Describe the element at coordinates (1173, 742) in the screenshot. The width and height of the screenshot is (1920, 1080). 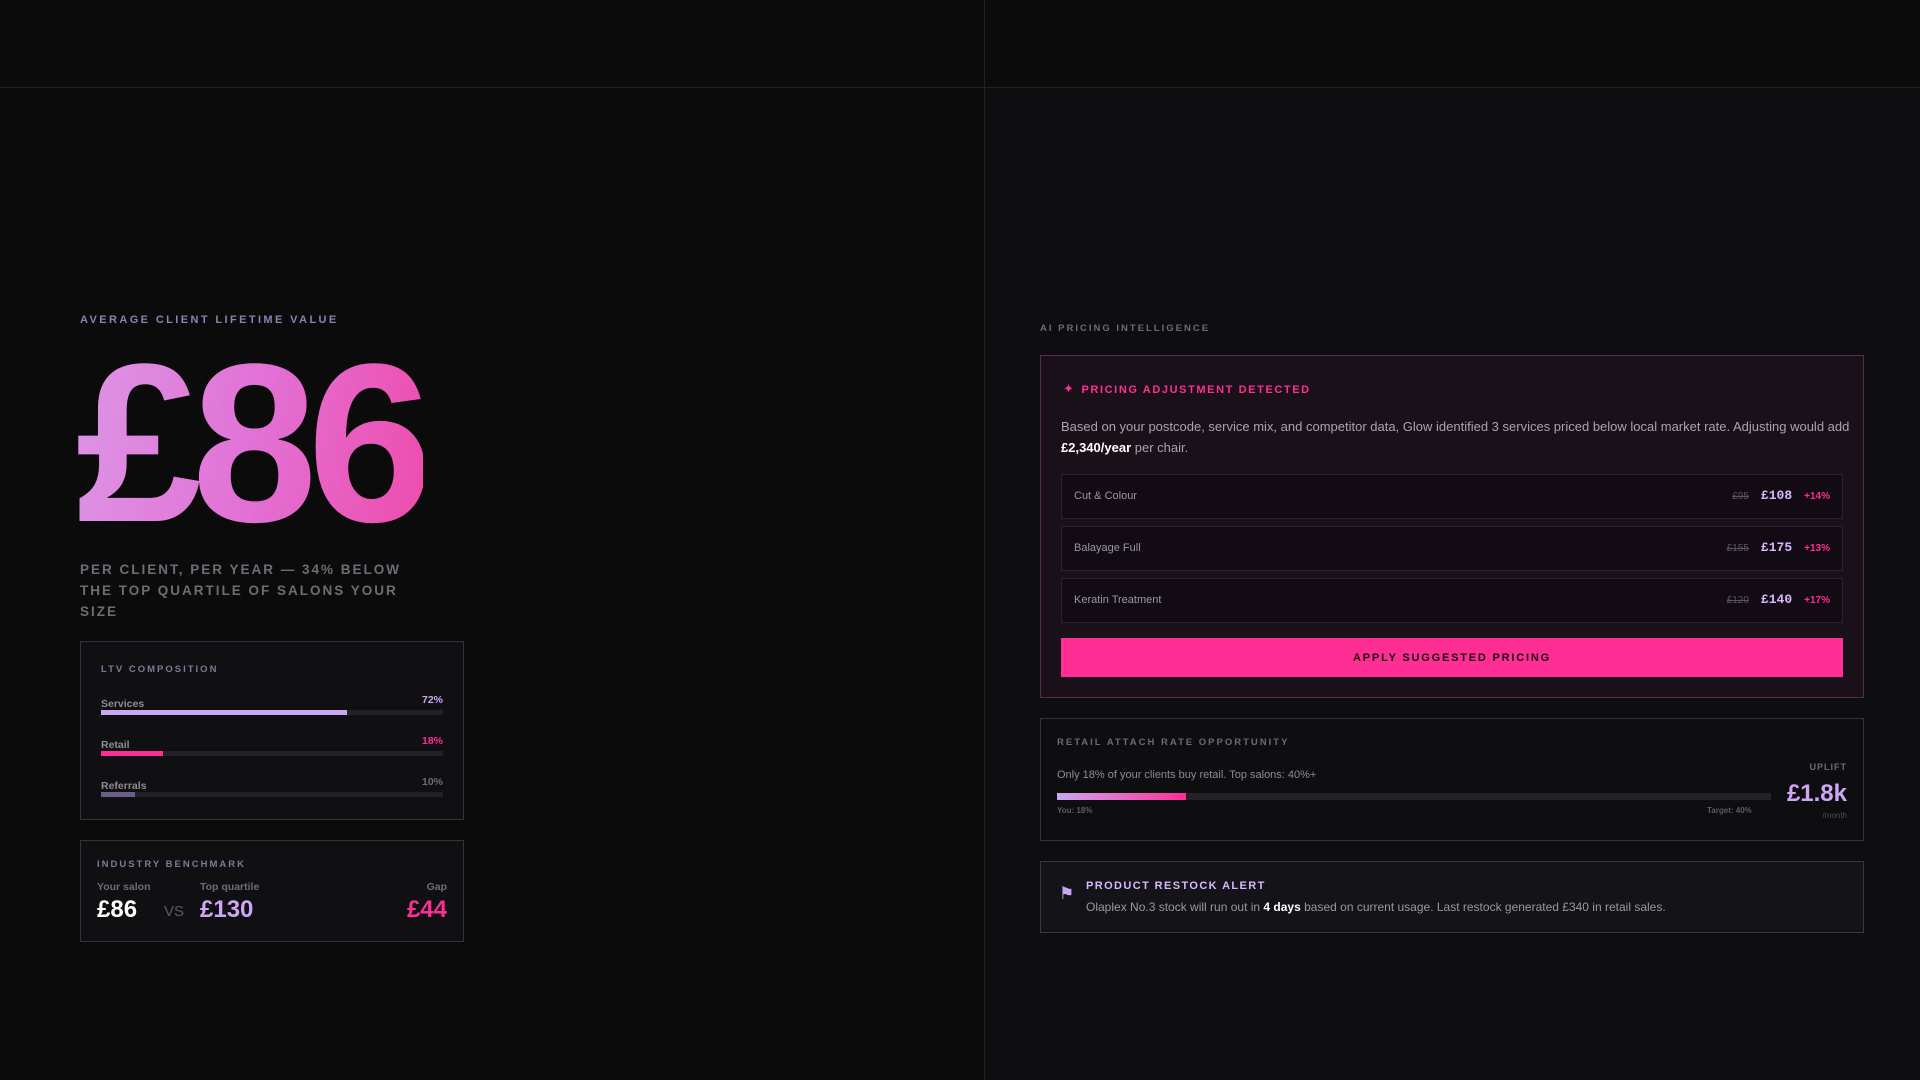
I see `retail-title: RETAIL ATTACH RATE OPPORTUNITY` at that location.